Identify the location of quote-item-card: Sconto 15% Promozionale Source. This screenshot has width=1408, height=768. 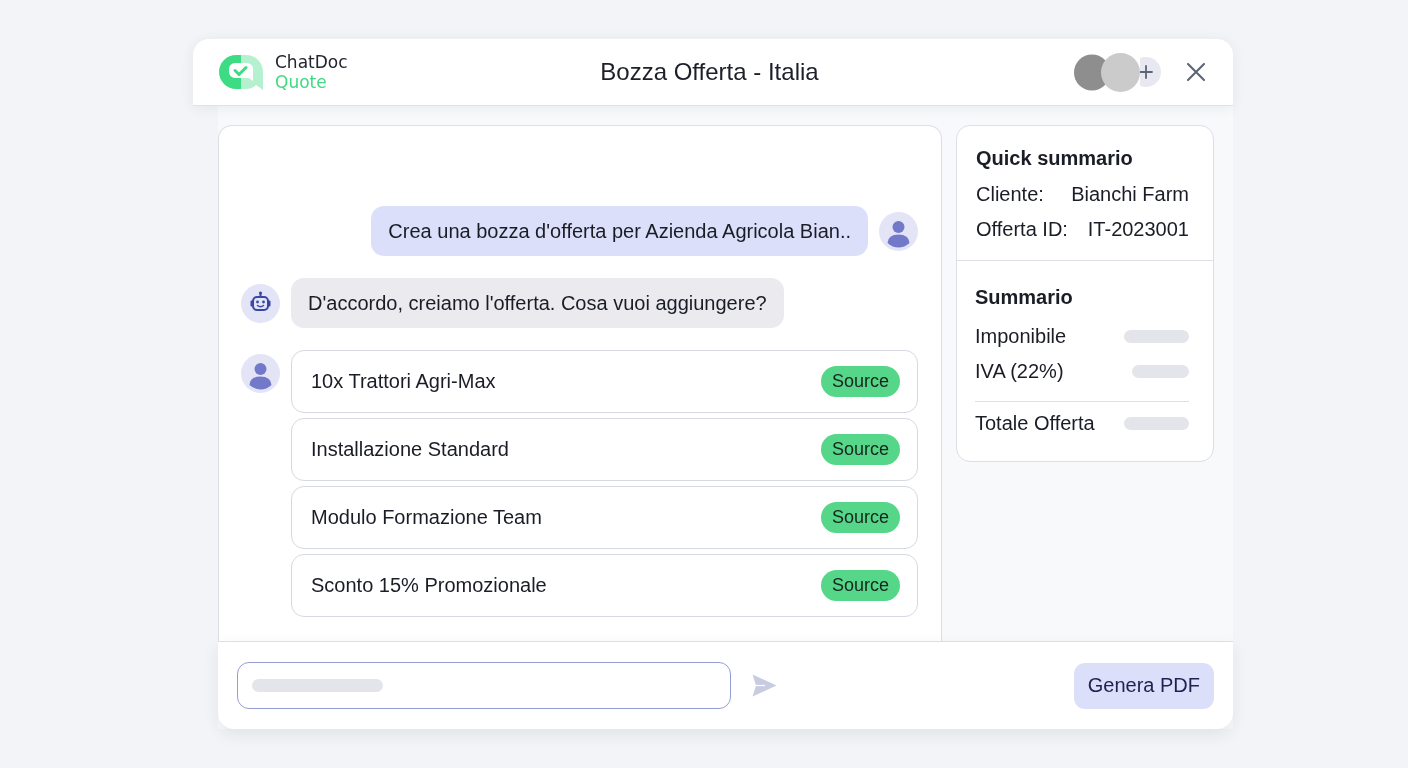
(604, 585).